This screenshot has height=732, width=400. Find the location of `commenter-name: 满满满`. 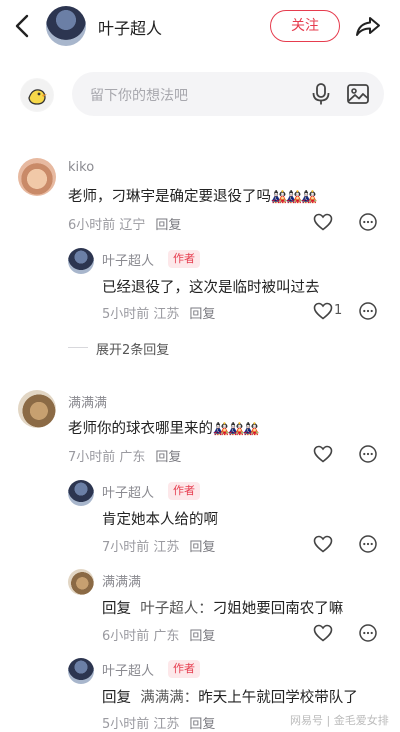

commenter-name: 满满满 is located at coordinates (87, 401).